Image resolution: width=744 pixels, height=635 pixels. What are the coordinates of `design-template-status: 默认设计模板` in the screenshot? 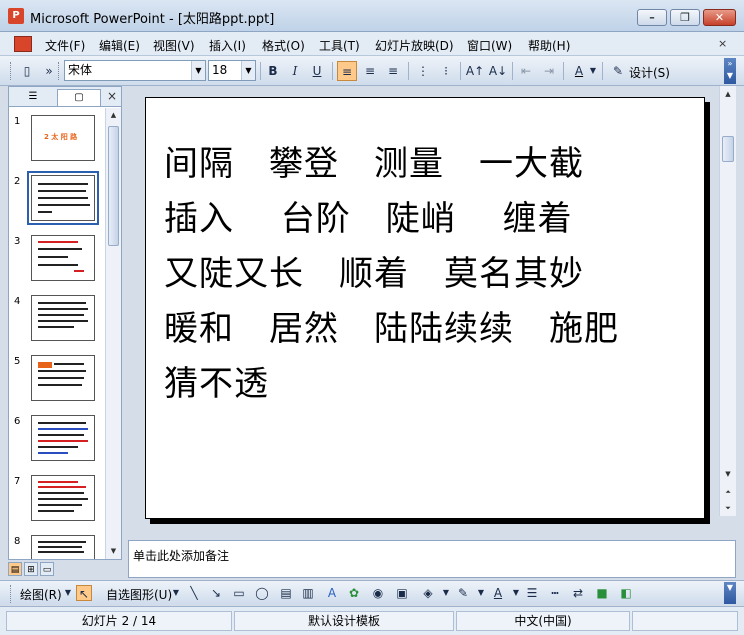 It's located at (344, 621).